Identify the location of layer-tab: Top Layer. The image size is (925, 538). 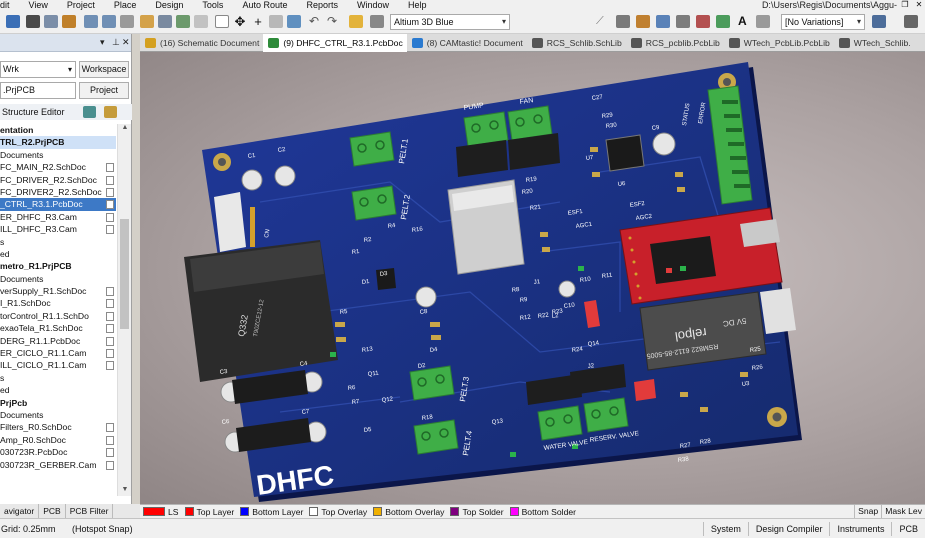
(210, 512).